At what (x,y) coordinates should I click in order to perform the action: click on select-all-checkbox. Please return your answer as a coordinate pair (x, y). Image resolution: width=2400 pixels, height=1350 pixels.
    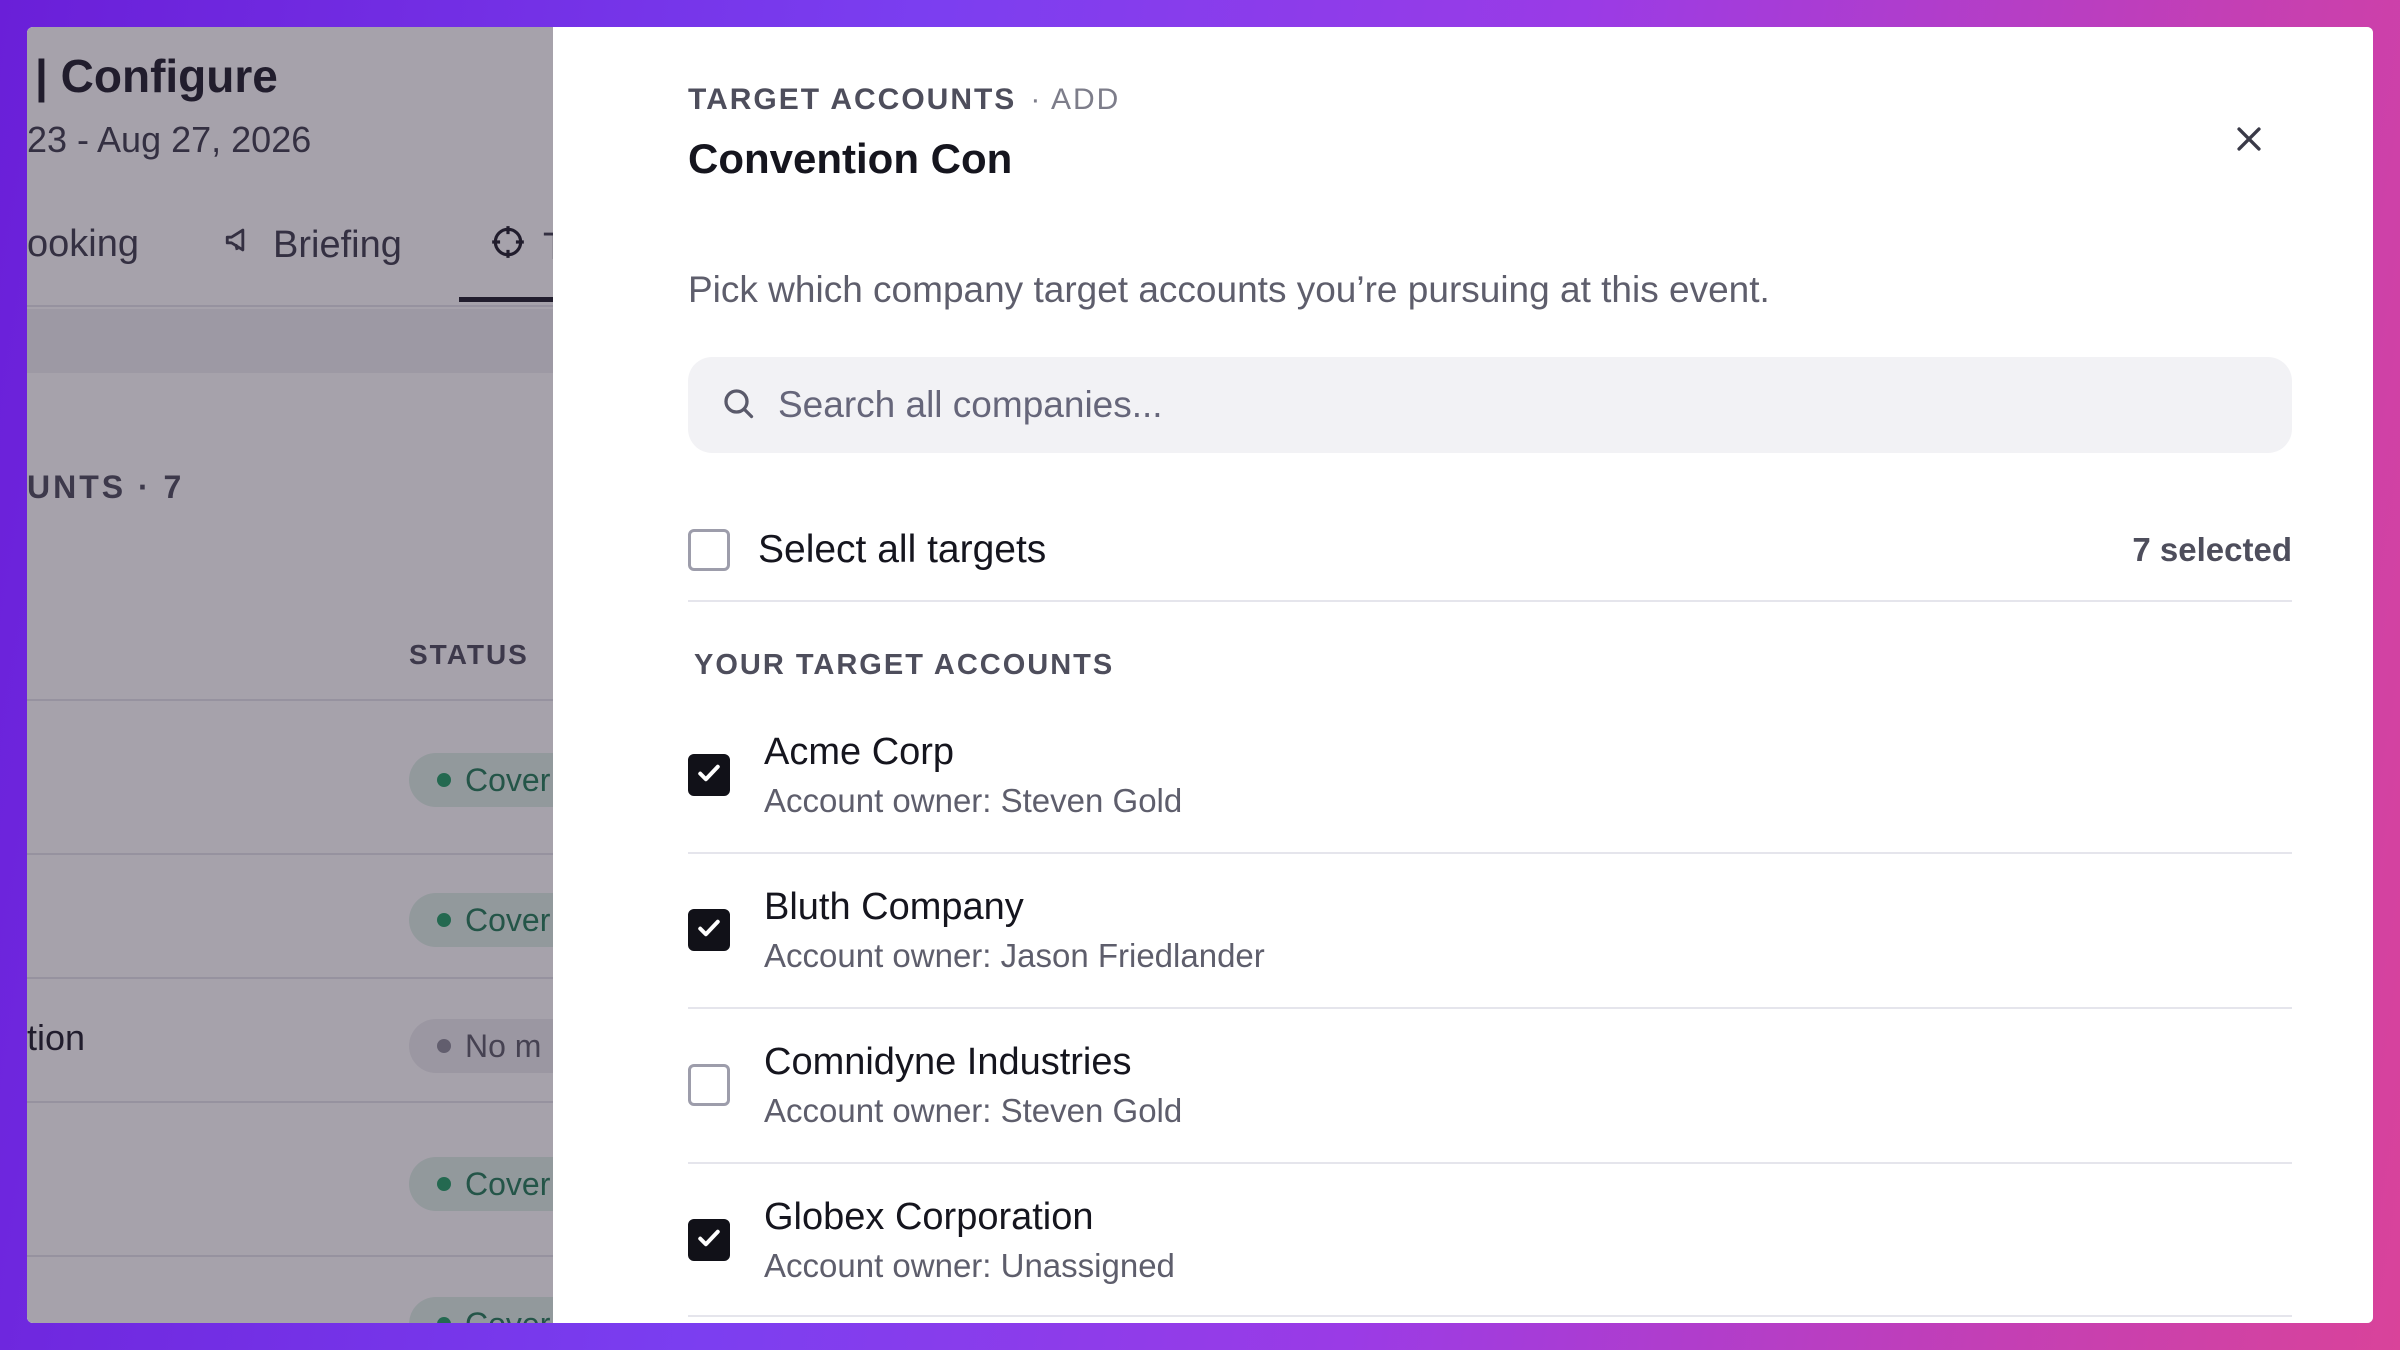
    Looking at the image, I should click on (709, 550).